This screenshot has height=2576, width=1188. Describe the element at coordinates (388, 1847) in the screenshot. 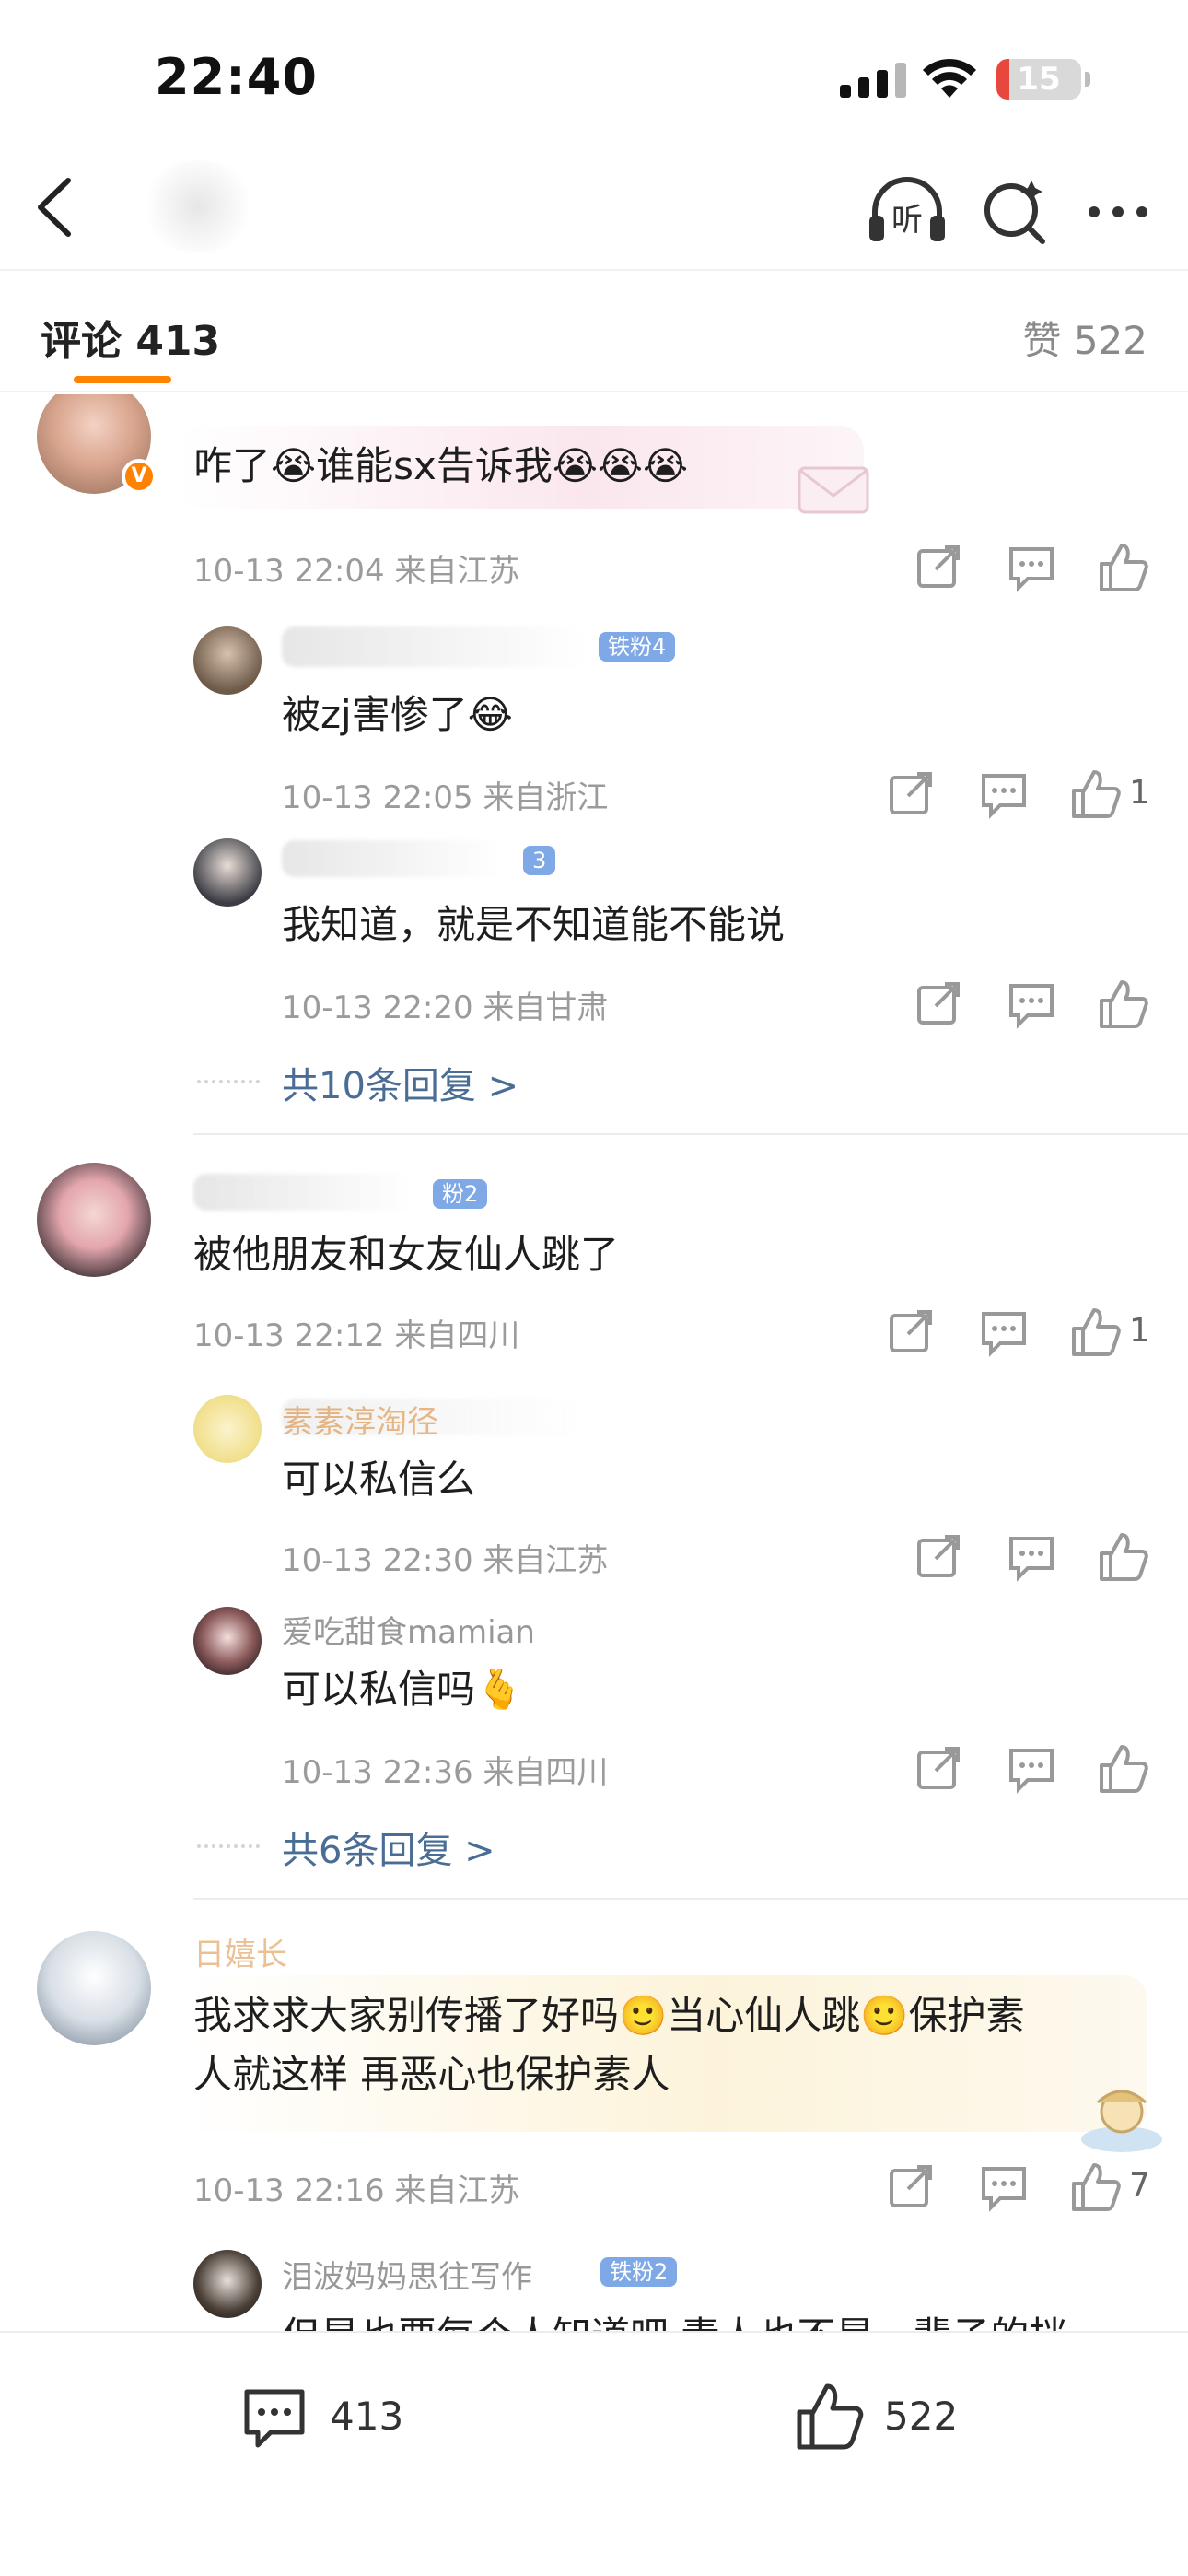

I see `more-replies-link: 共6条回复 >` at that location.